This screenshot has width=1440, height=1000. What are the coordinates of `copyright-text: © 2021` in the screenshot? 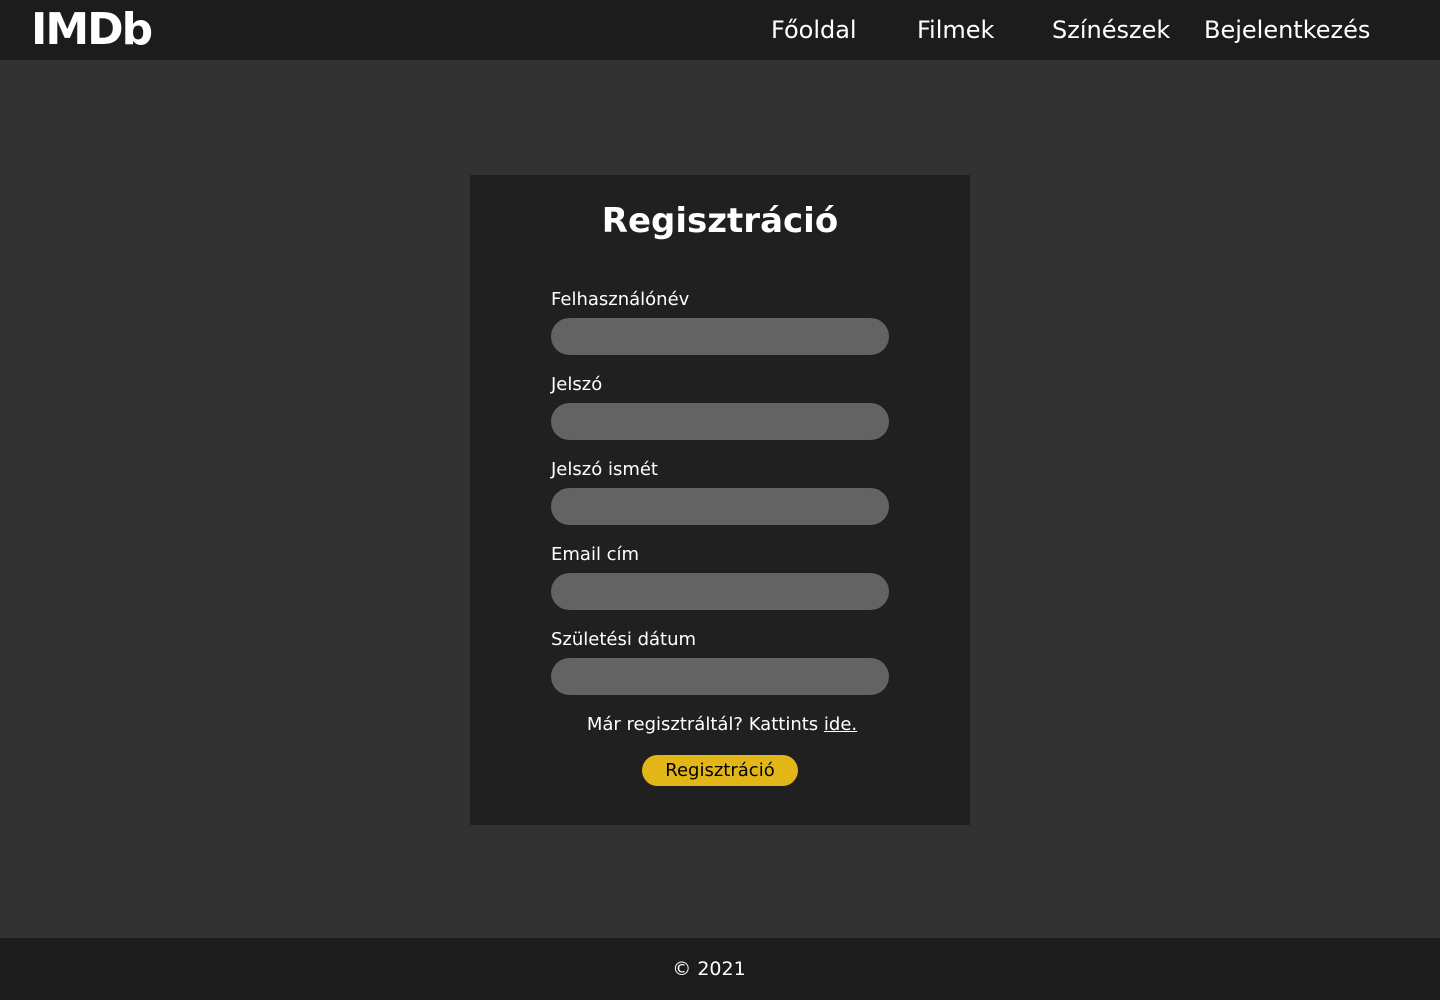 It's located at (709, 969).